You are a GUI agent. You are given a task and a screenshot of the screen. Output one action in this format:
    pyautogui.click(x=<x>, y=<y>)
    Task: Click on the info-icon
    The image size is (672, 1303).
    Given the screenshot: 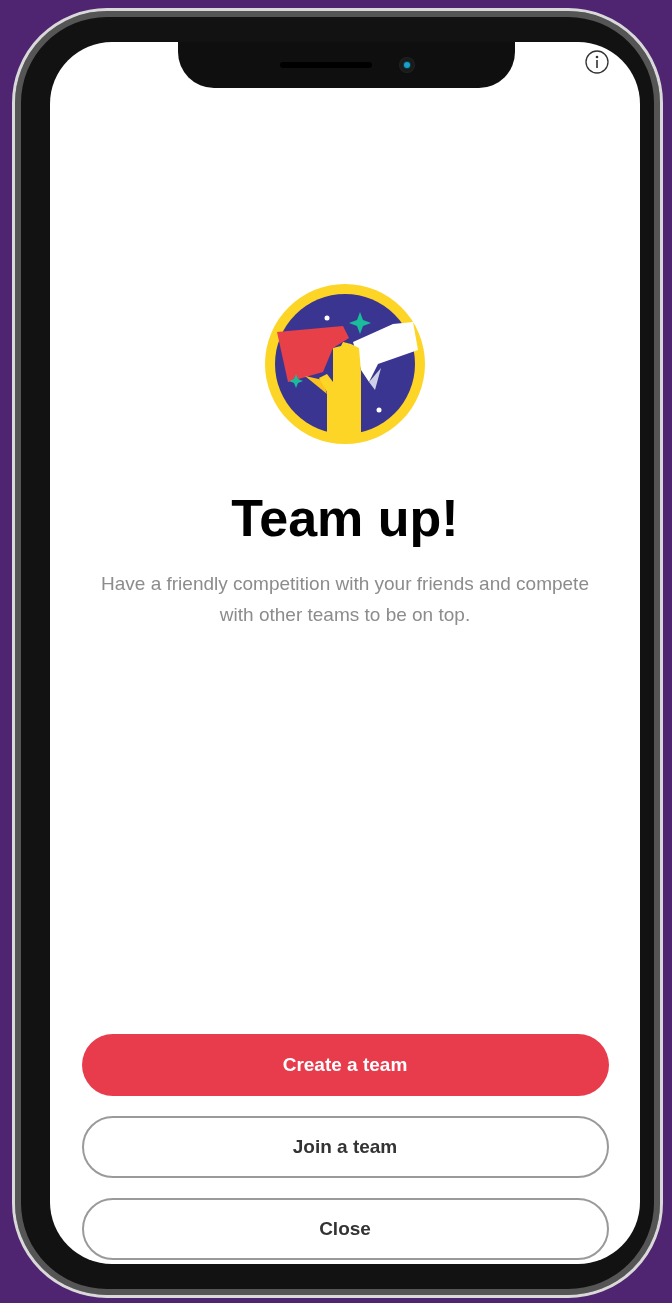 What is the action you would take?
    pyautogui.click(x=597, y=62)
    